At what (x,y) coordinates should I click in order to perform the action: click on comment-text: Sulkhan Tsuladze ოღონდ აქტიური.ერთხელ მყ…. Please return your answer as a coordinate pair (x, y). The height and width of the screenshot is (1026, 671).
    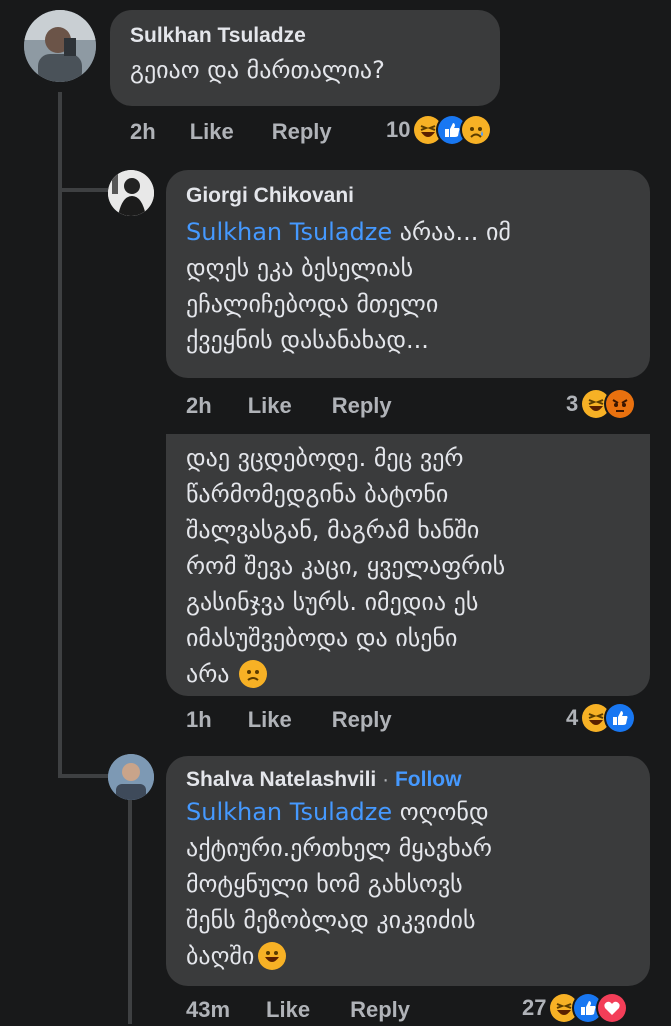
    Looking at the image, I should click on (339, 884).